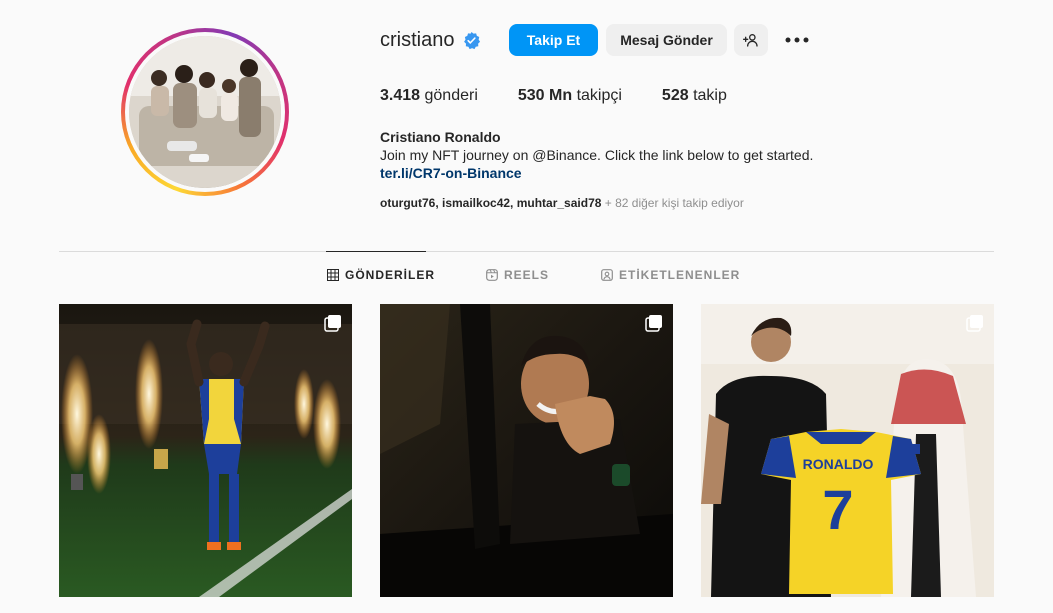 This screenshot has height=613, width=1053. I want to click on grid-icon, so click(333, 275).